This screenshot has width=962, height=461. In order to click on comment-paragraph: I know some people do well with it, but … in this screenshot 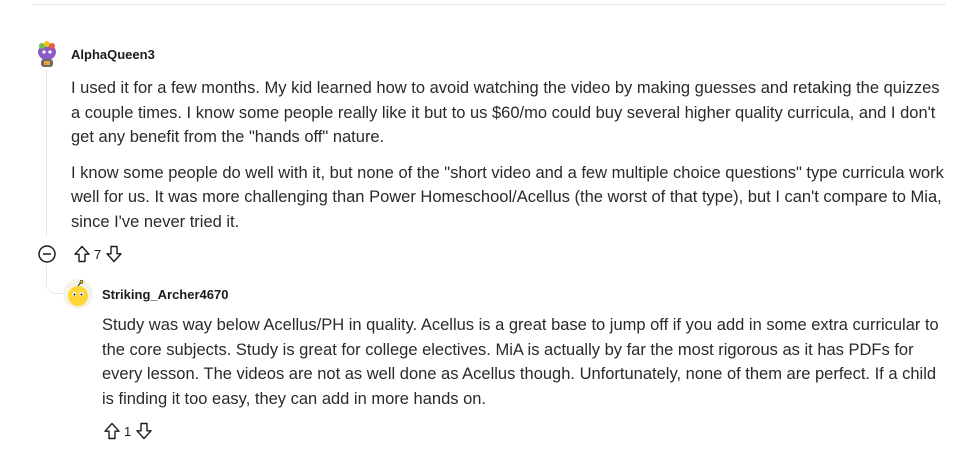, I will do `click(507, 197)`.